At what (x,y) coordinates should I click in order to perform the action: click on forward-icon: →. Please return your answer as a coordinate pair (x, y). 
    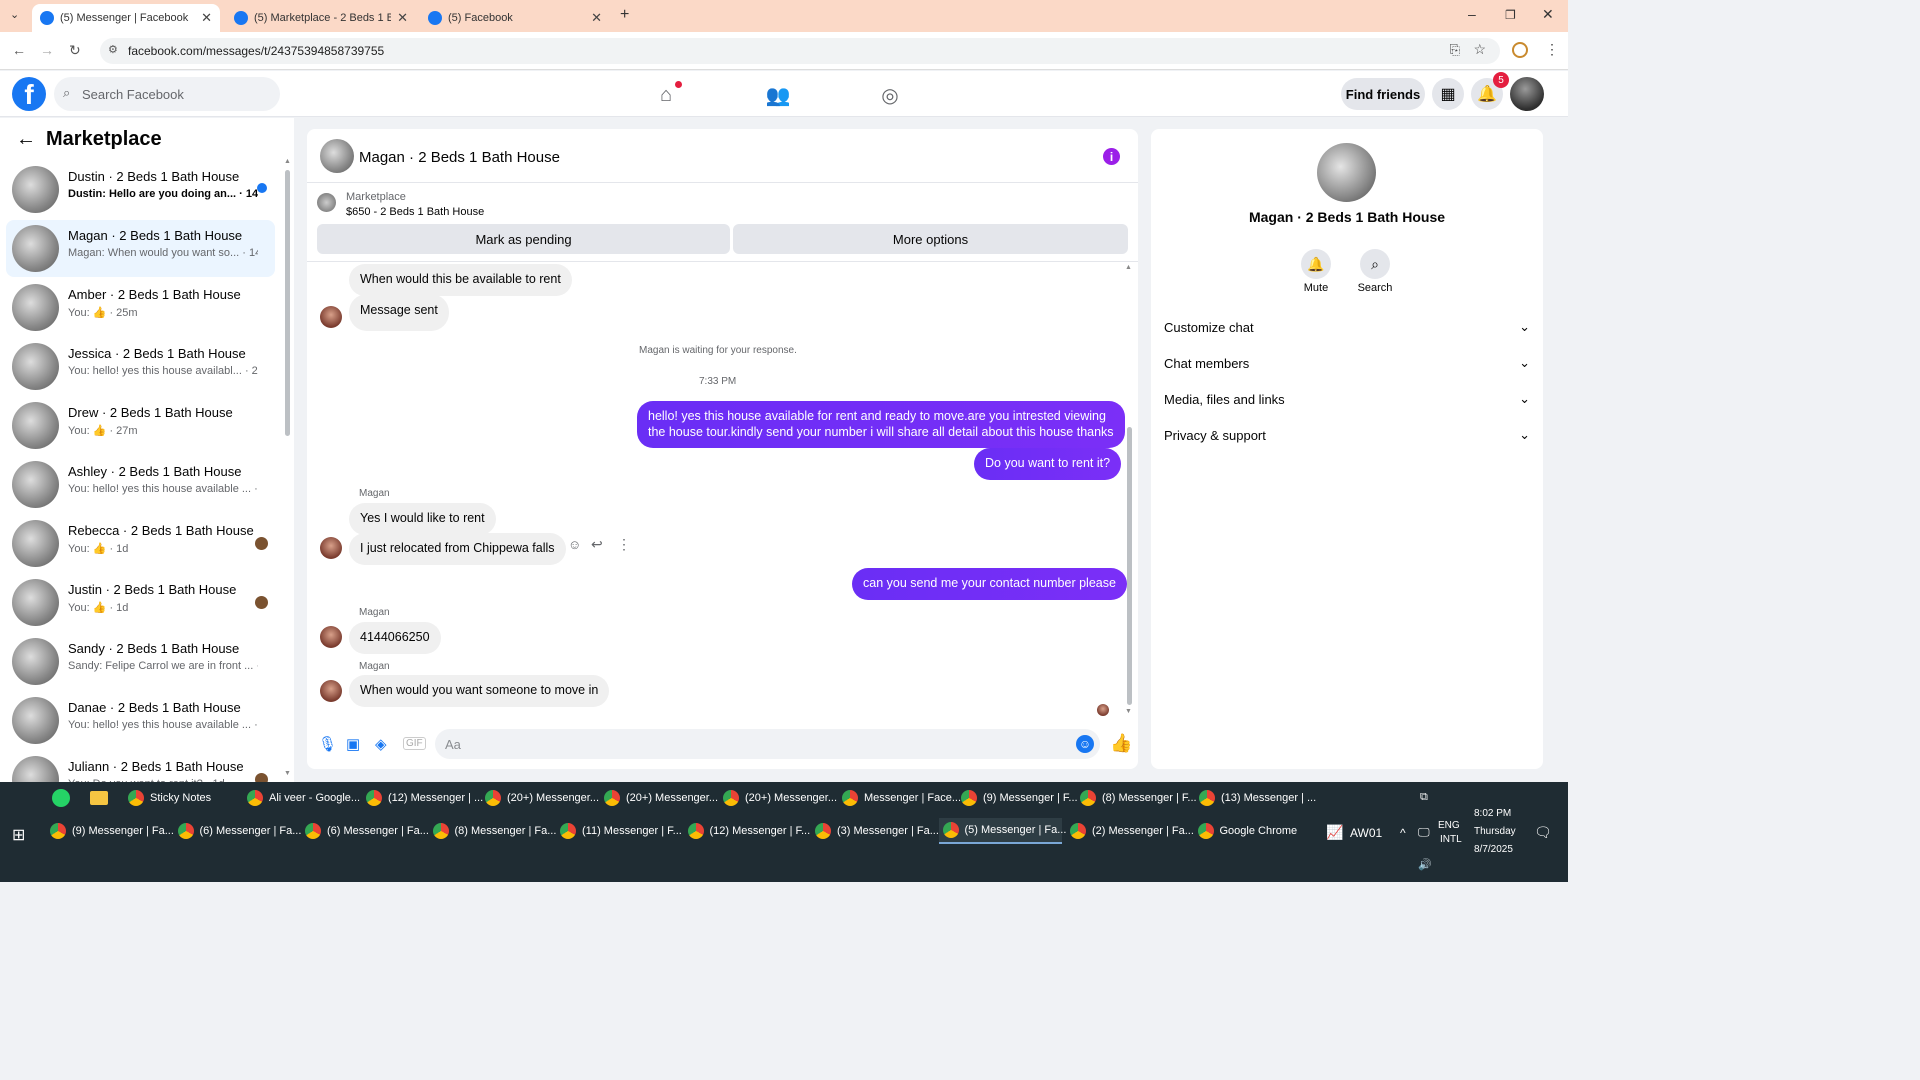
    Looking at the image, I should click on (47, 50).